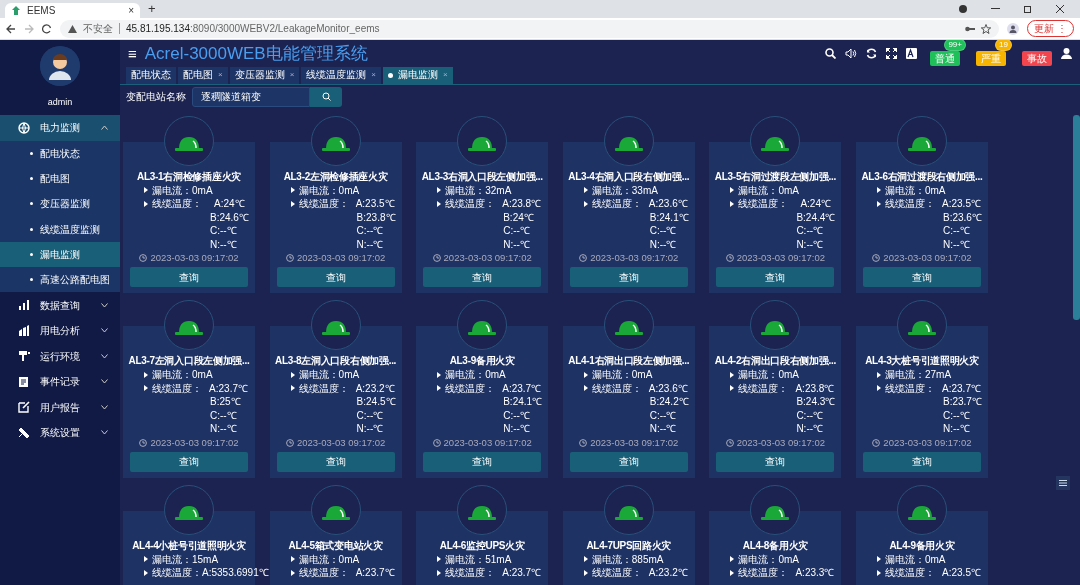 This screenshot has width=1080, height=585. Describe the element at coordinates (11, 28) in the screenshot. I see `back-icon` at that location.